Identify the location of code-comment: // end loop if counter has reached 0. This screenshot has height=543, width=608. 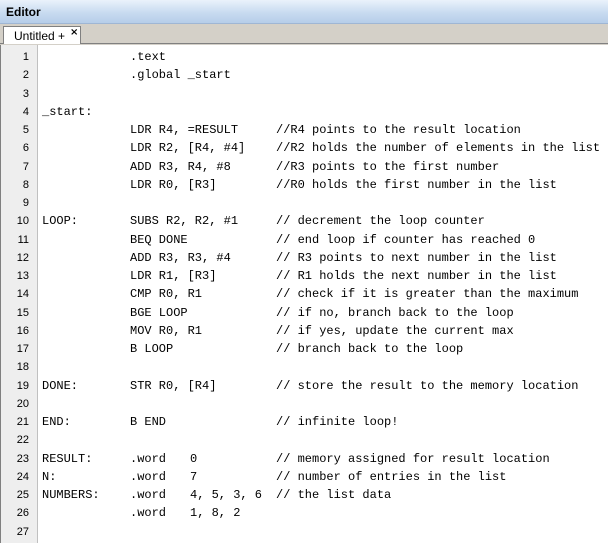
(406, 240).